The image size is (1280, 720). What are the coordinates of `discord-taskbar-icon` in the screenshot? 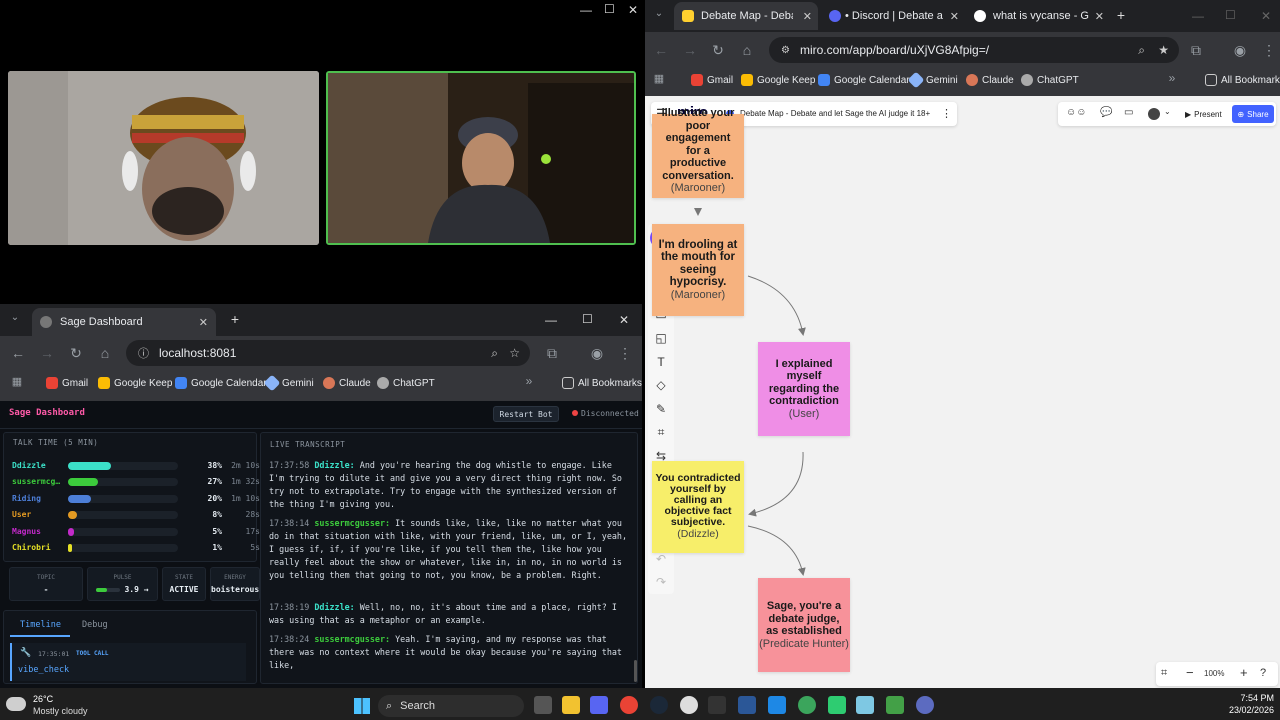 It's located at (599, 705).